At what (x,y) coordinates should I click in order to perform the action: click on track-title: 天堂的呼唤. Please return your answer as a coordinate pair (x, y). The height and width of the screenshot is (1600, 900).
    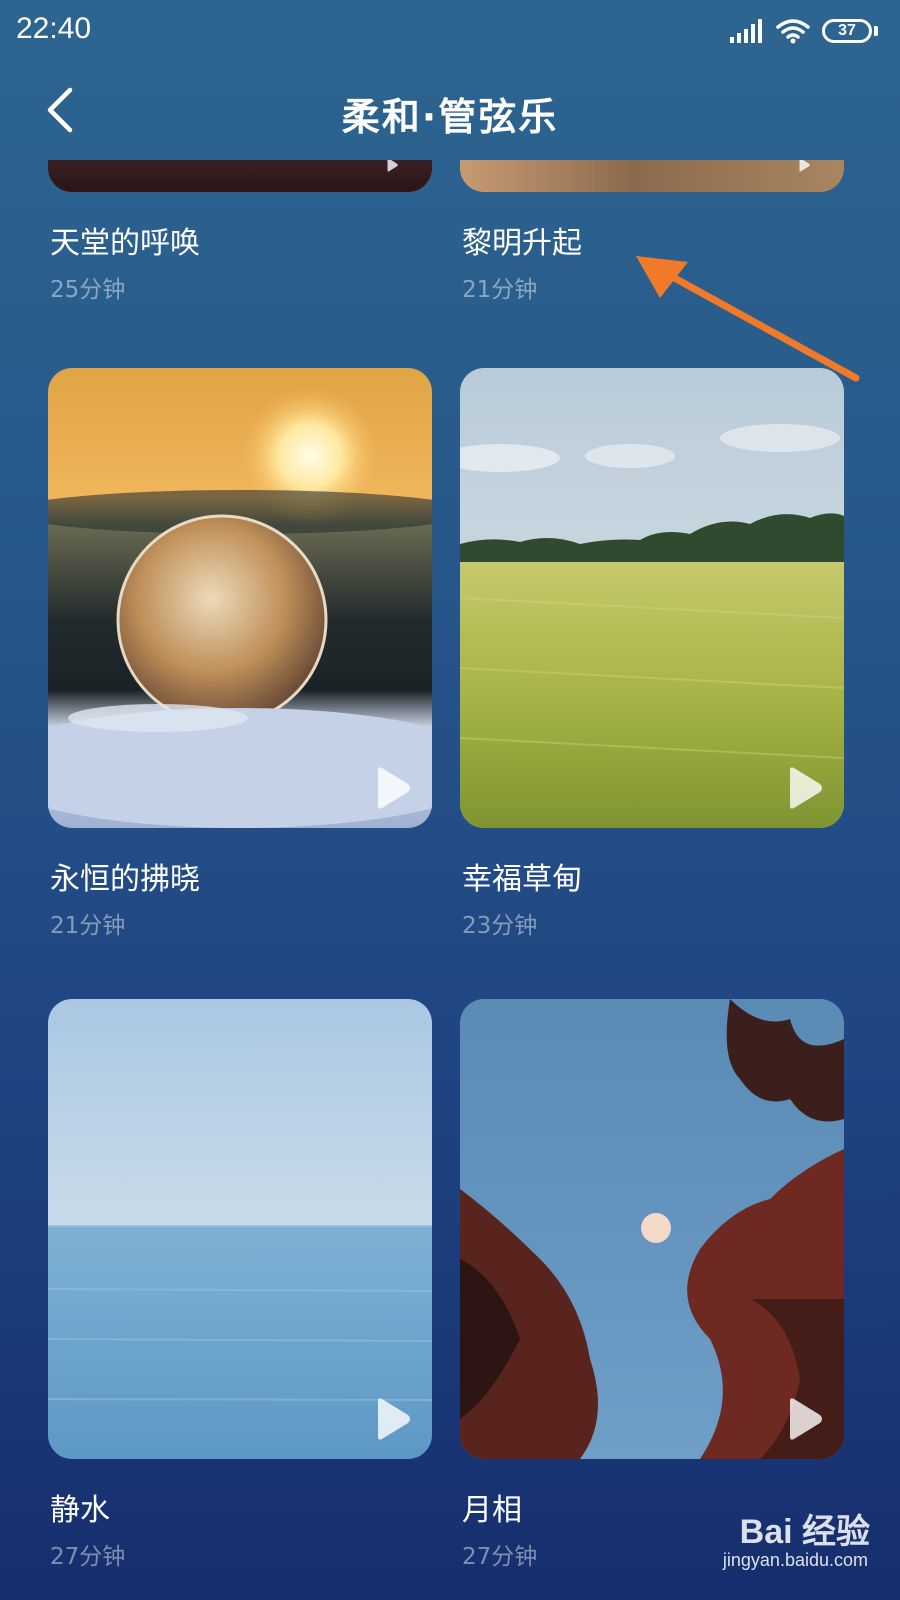
    Looking at the image, I should click on (125, 243).